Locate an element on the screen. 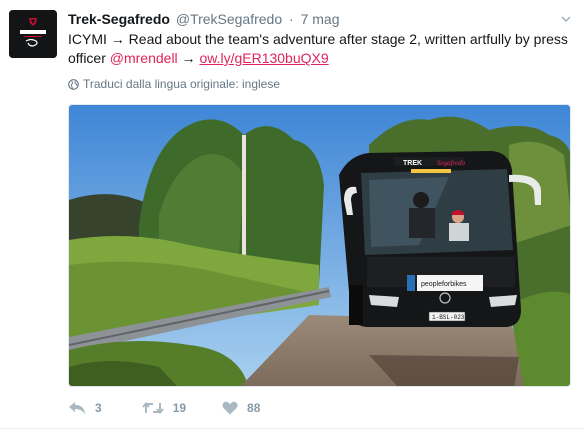  like-count: 88 is located at coordinates (254, 408).